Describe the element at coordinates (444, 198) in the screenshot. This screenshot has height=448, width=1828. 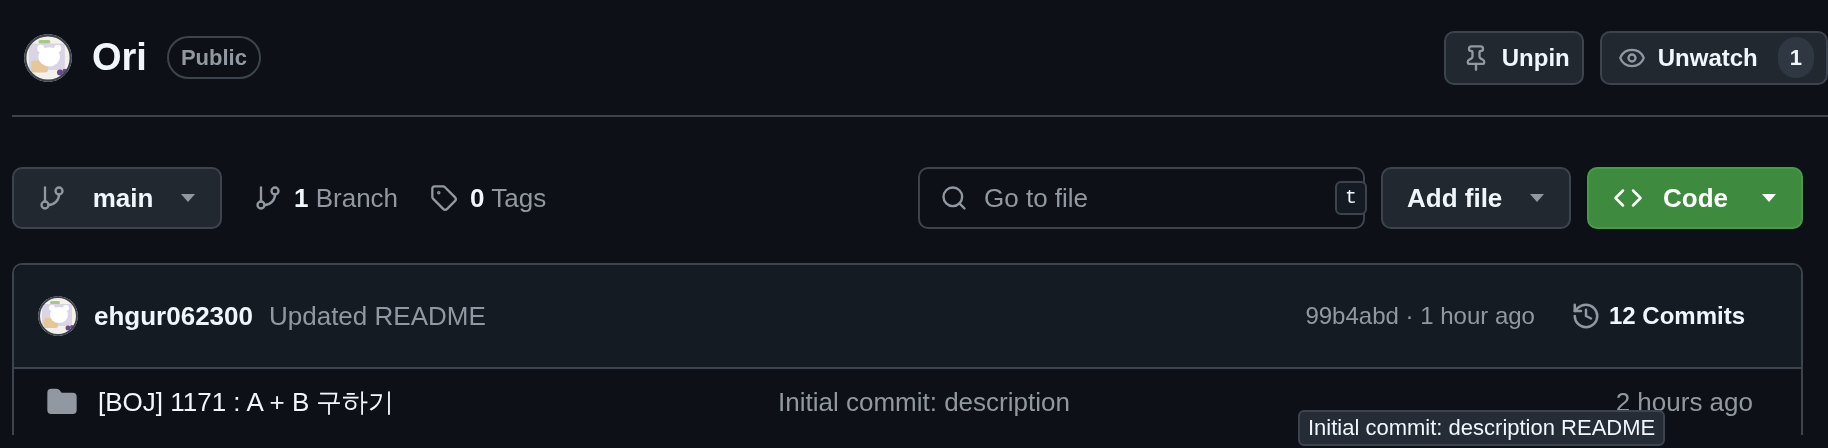
I see `tag-icon` at that location.